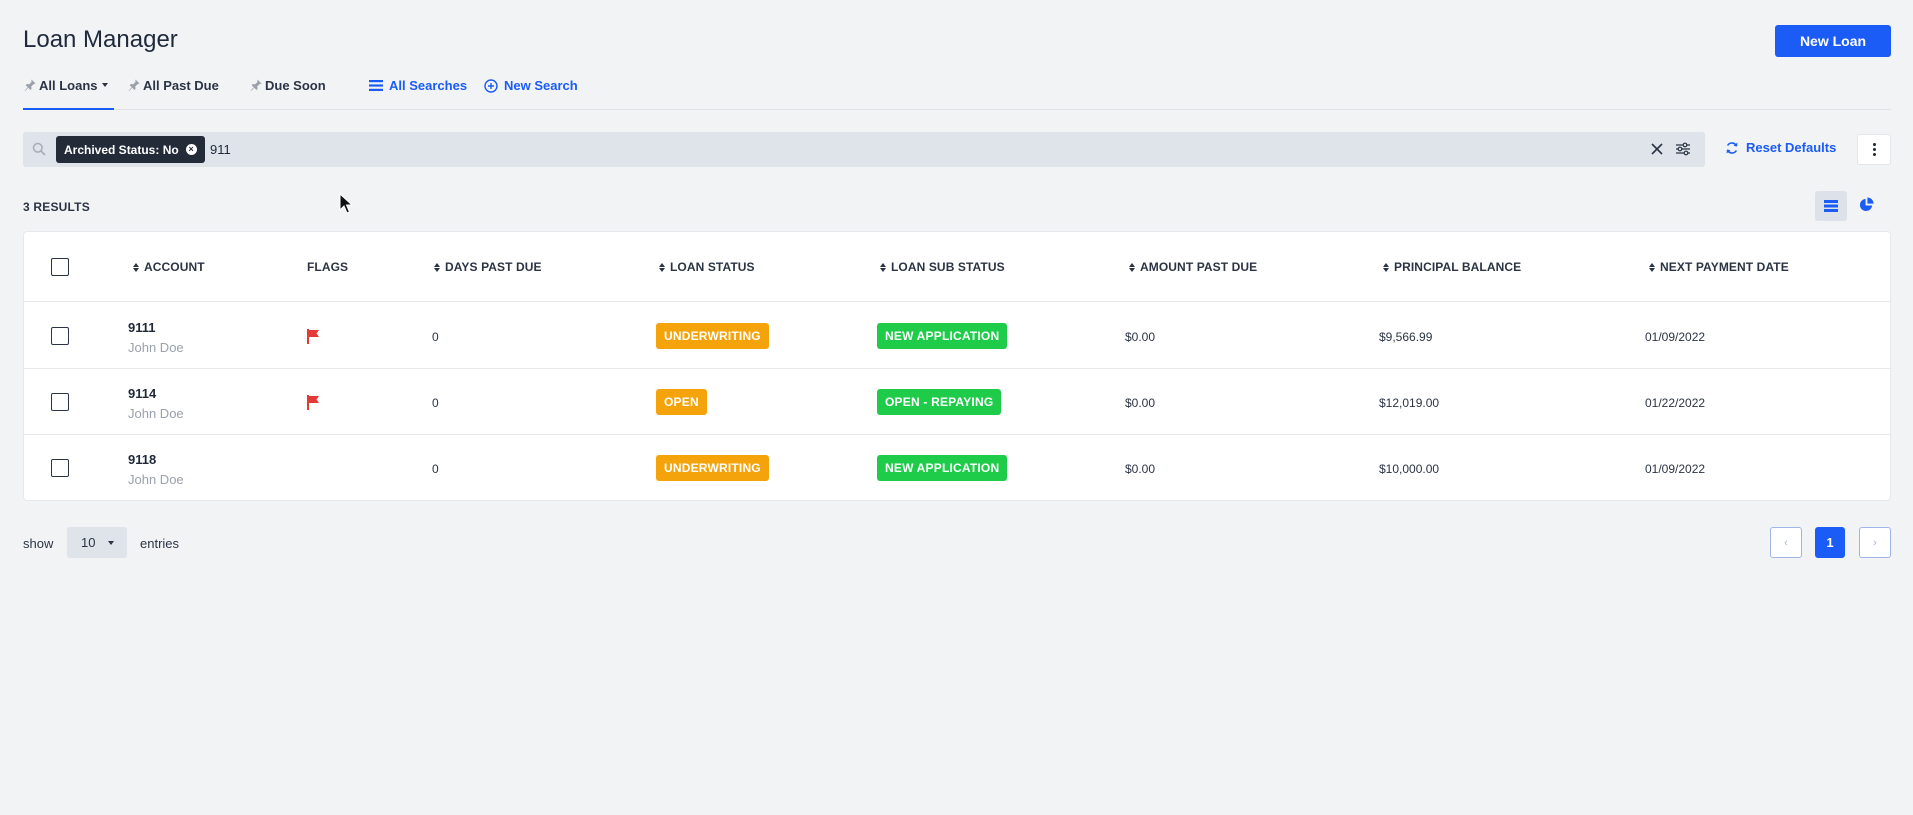 This screenshot has width=1913, height=815. Describe the element at coordinates (1657, 149) in the screenshot. I see `close-icon` at that location.